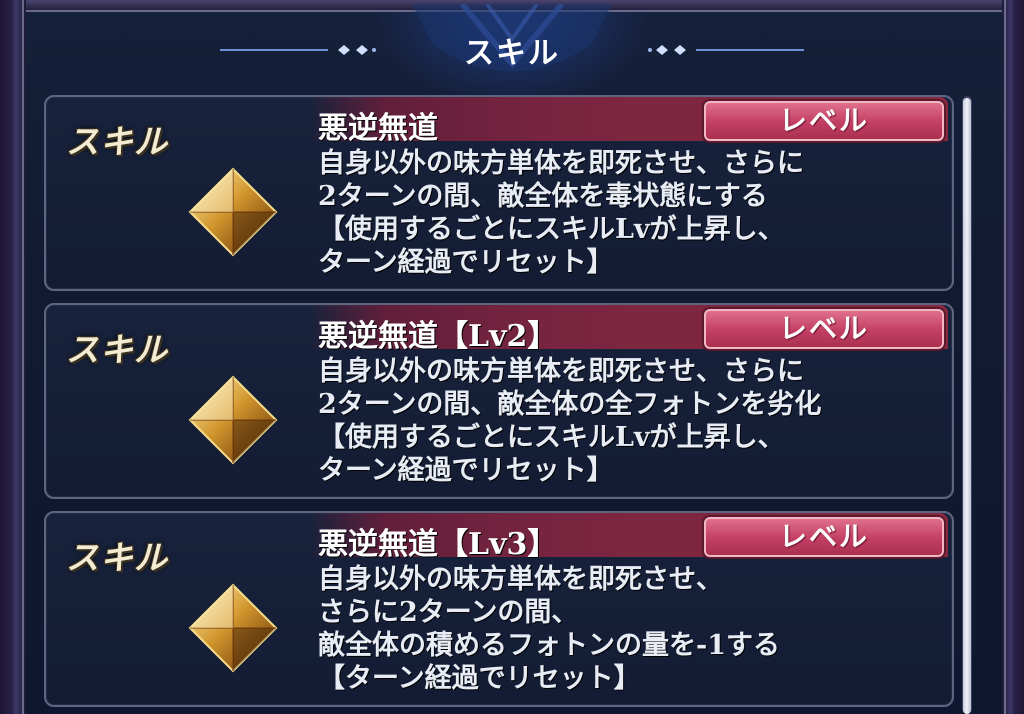 The width and height of the screenshot is (1024, 714). Describe the element at coordinates (726, 50) in the screenshot. I see `title-ornament-right-icon` at that location.